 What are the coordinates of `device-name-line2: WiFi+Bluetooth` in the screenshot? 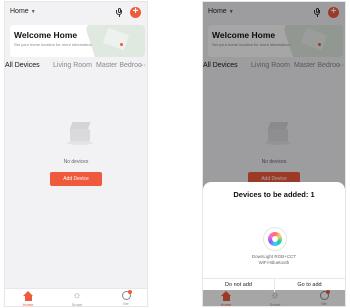 It's located at (274, 262).